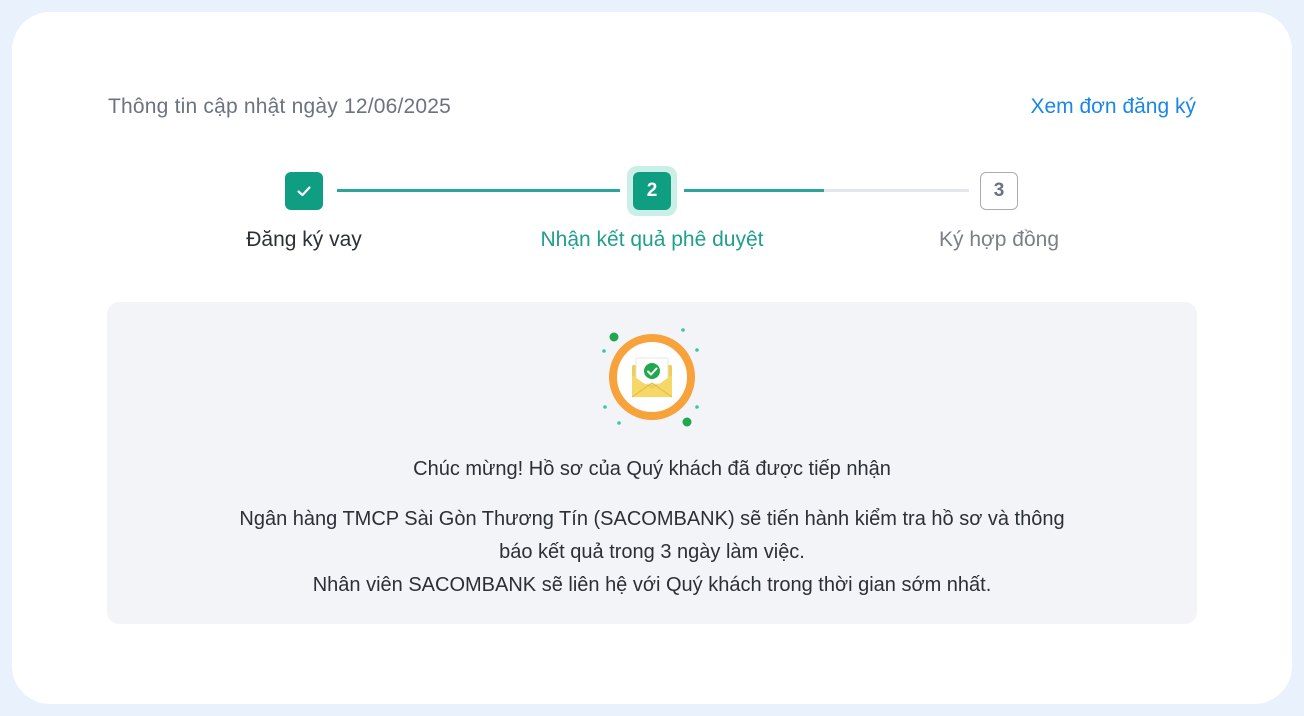 The height and width of the screenshot is (716, 1304). Describe the element at coordinates (280, 106) in the screenshot. I see `update-date-text: Thông tin cập nhật ngày 12/06/2025` at that location.